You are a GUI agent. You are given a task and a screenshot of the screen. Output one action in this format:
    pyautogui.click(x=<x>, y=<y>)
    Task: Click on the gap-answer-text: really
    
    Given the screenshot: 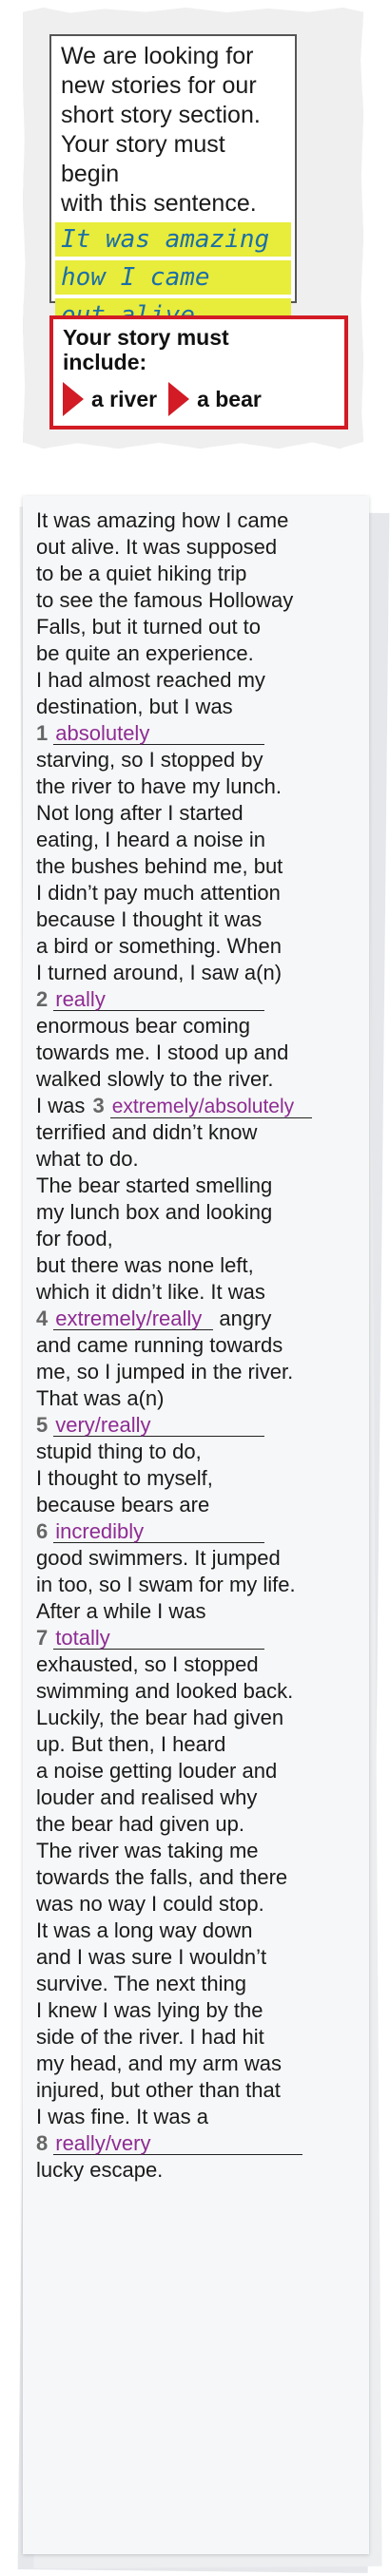 What is the action you would take?
    pyautogui.click(x=80, y=999)
    